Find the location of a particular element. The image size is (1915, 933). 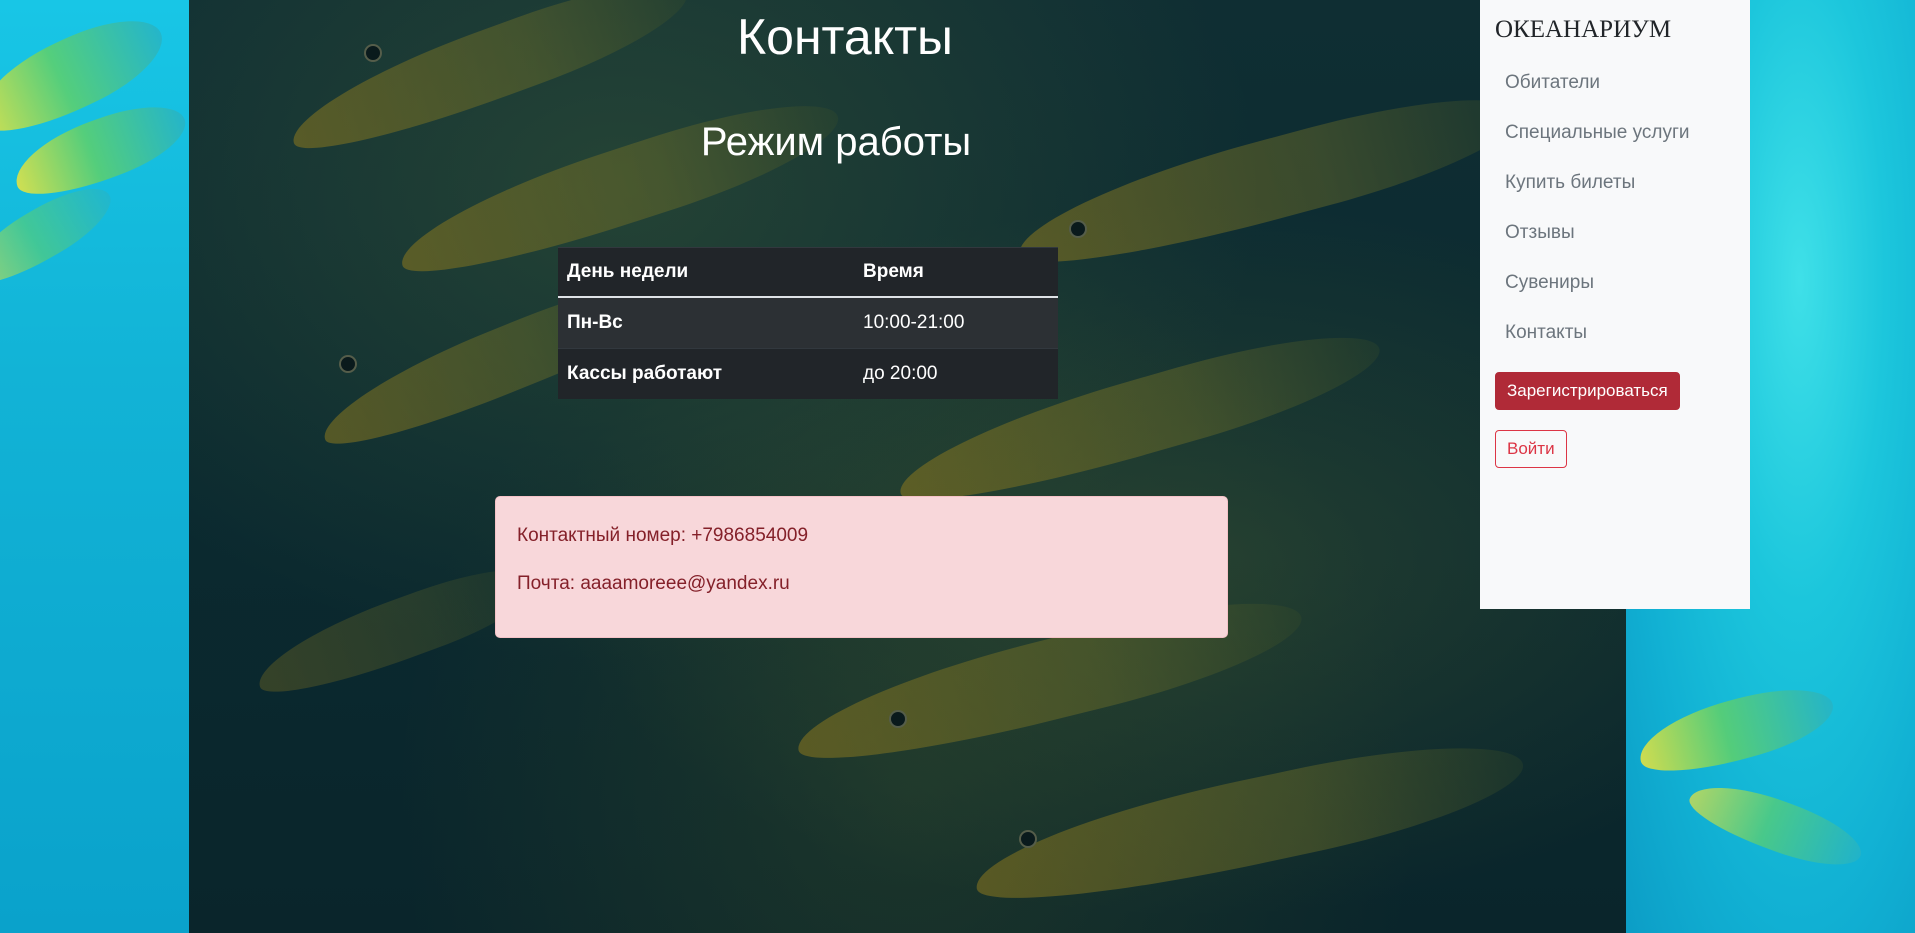

column-header-time: Время is located at coordinates (956, 272).